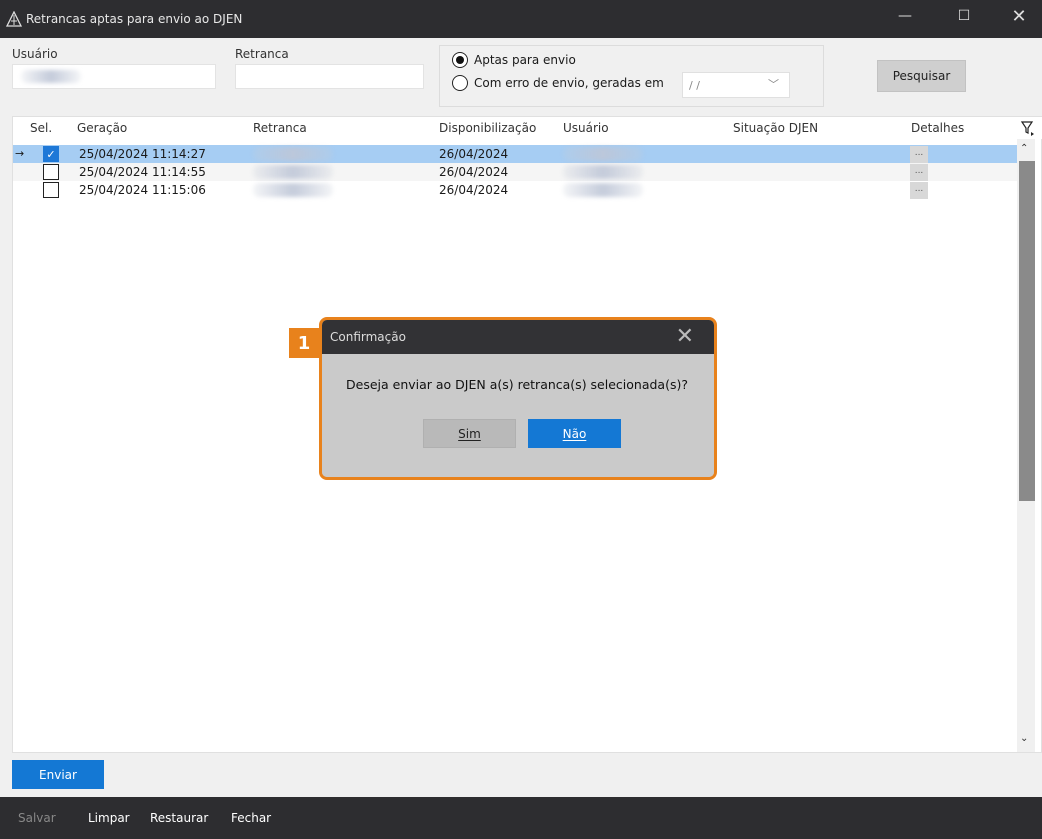  I want to click on col-retranca: Retranca, so click(280, 128).